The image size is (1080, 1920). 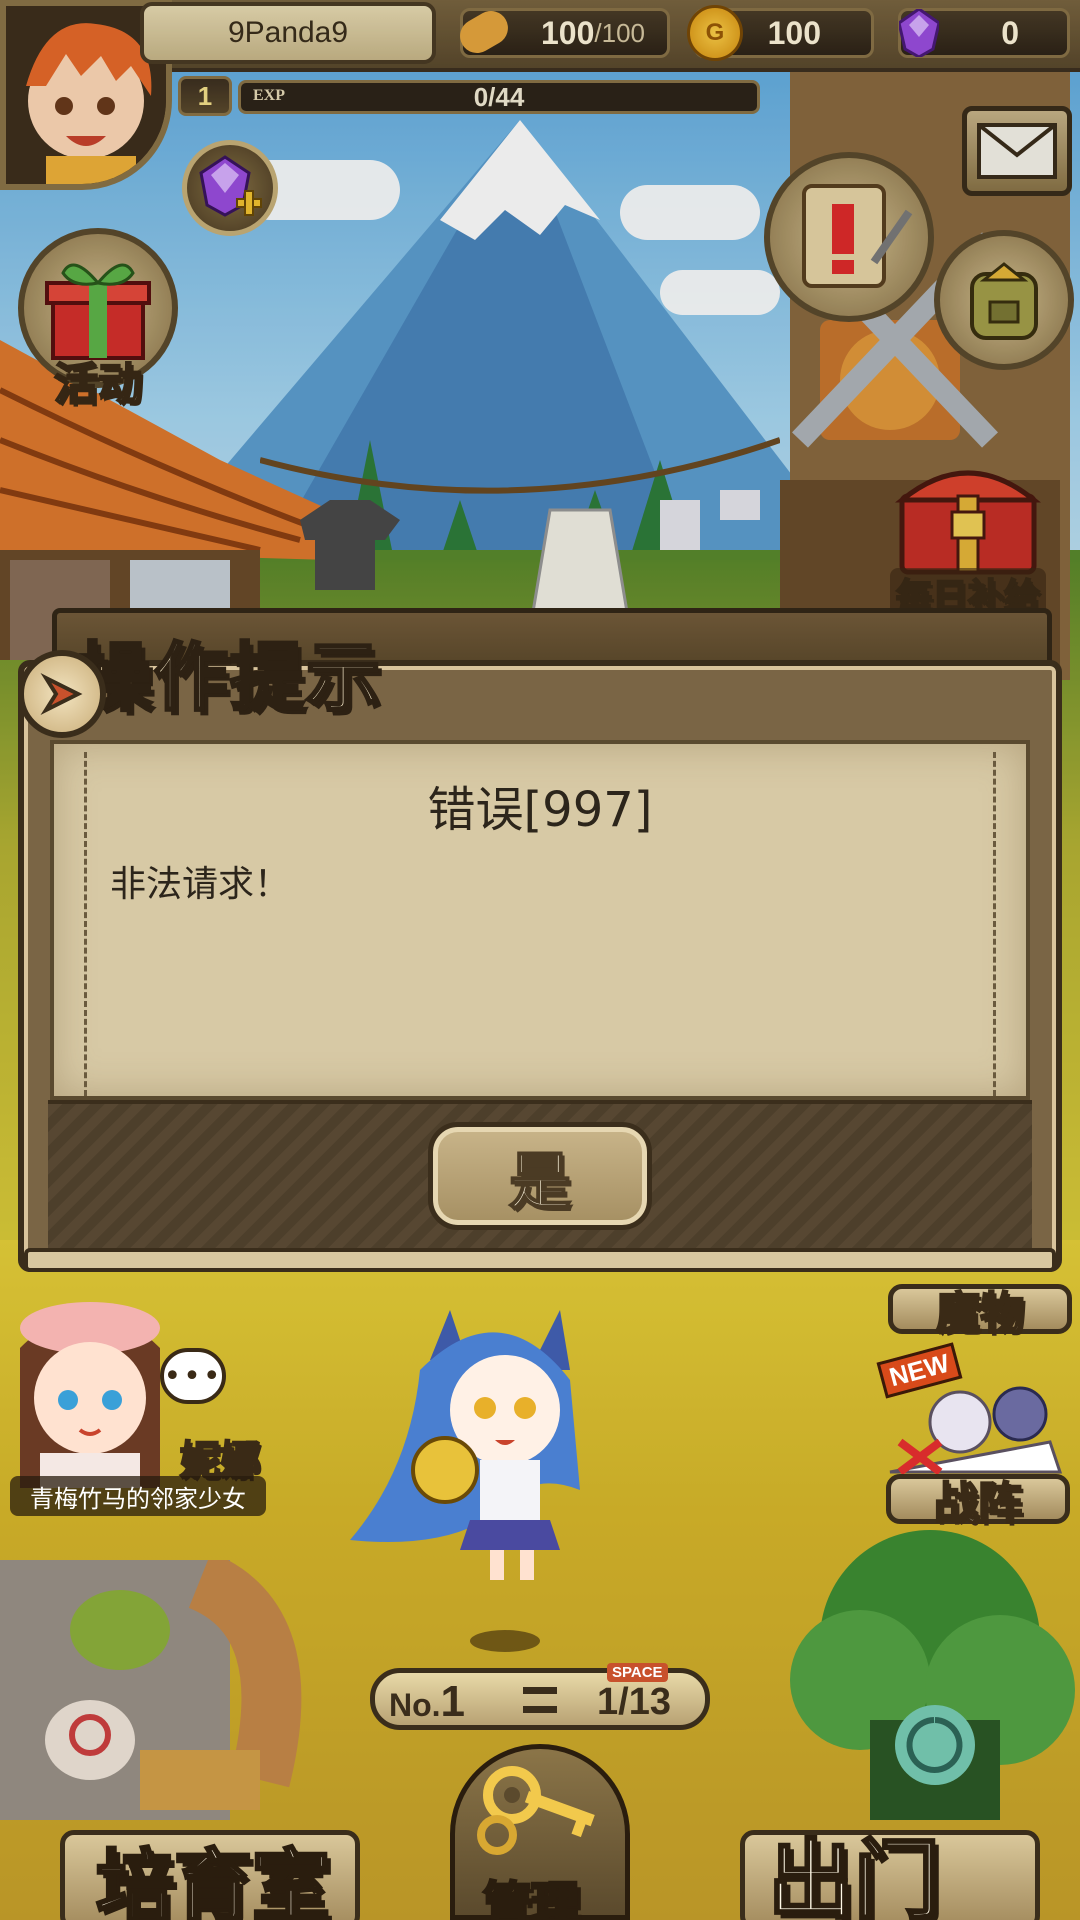 I want to click on slot-number: No.1, so click(x=427, y=1702).